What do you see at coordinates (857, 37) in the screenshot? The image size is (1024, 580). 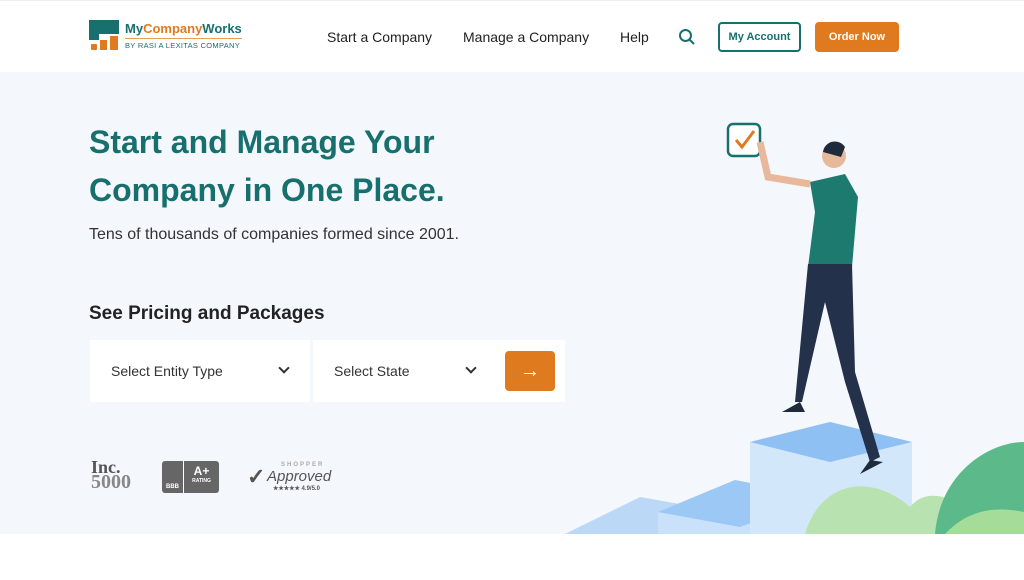 I see `order-now-button: Order Now` at bounding box center [857, 37].